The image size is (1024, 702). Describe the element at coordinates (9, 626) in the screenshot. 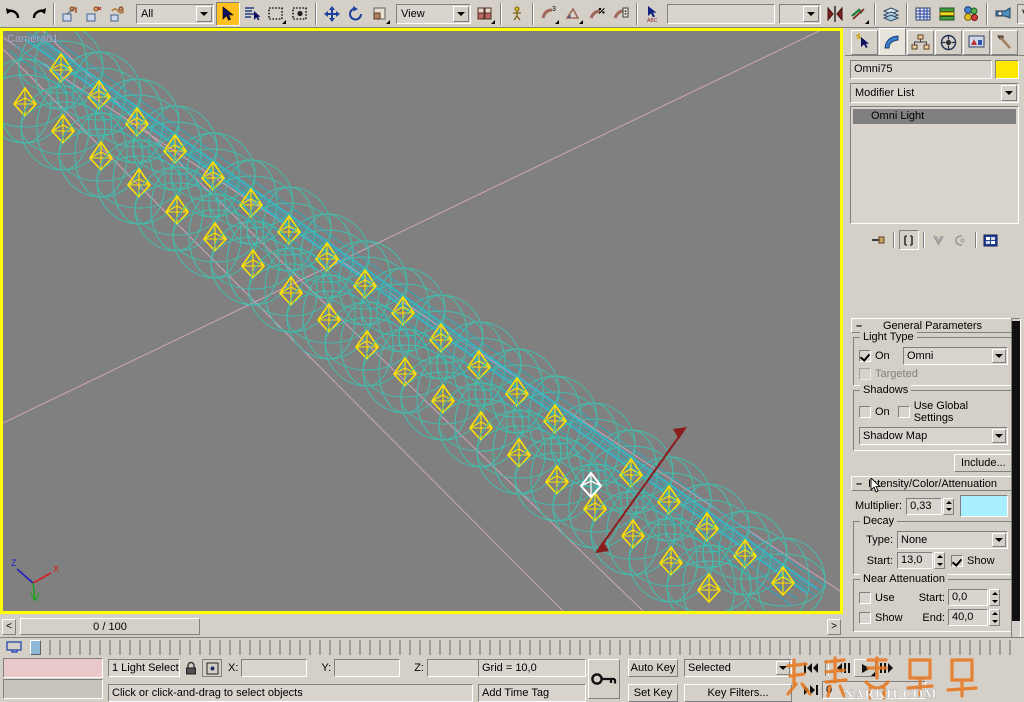

I see `previous-frame-button: <` at that location.